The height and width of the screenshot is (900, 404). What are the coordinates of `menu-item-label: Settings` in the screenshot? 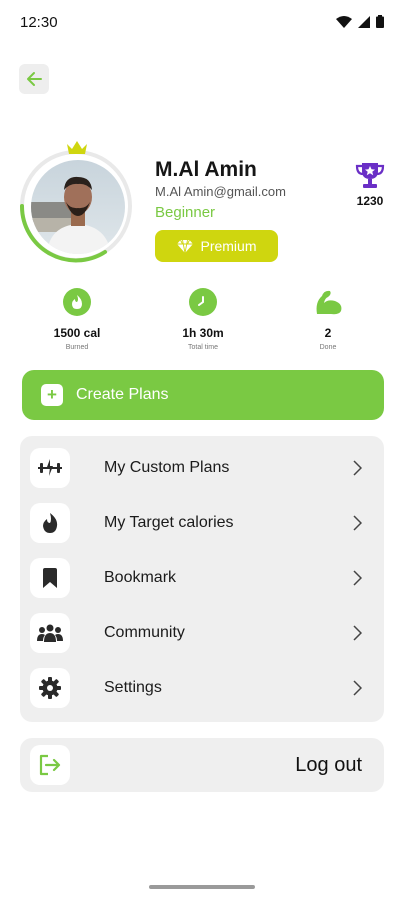 It's located at (133, 687).